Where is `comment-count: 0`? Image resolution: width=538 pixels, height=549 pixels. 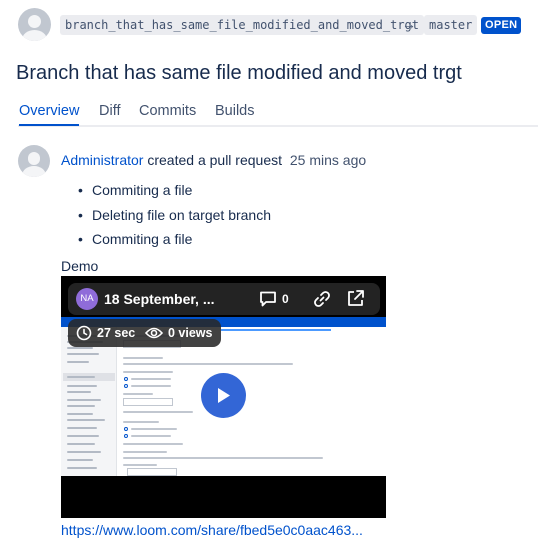
comment-count: 0 is located at coordinates (285, 299).